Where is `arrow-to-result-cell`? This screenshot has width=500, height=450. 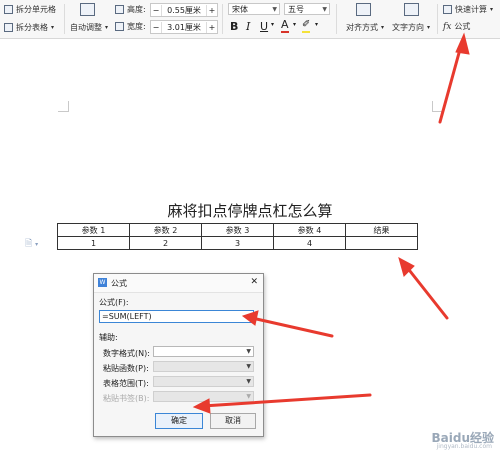 arrow-to-result-cell is located at coordinates (426, 292).